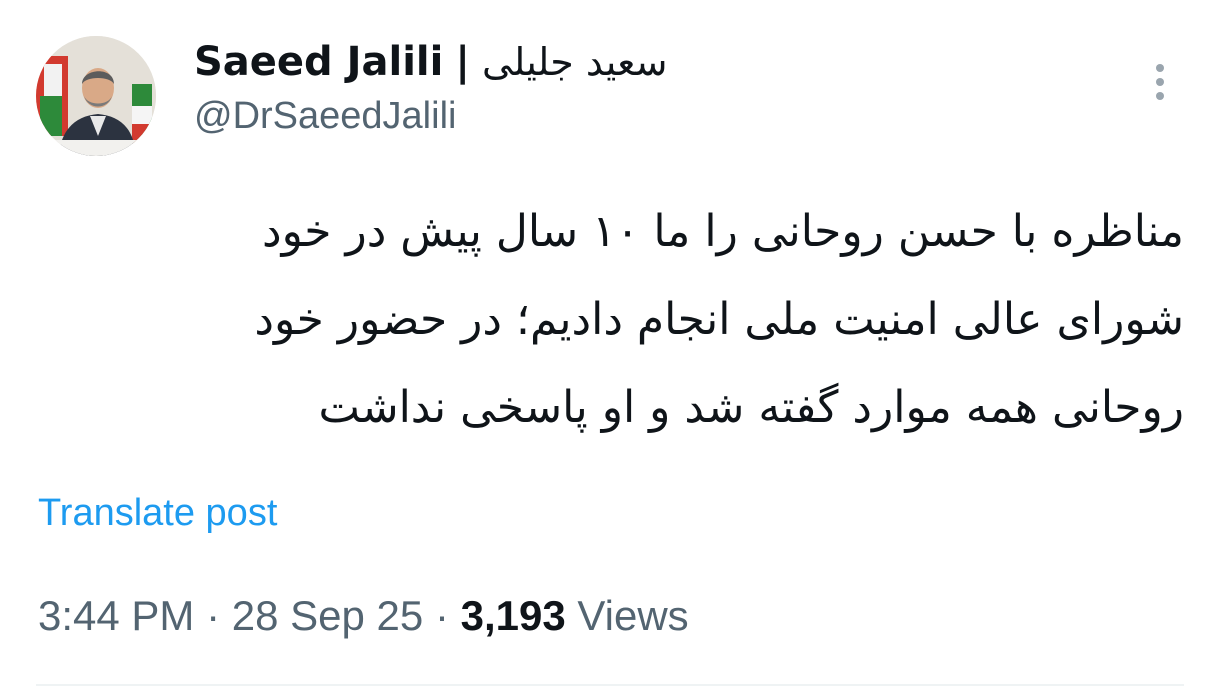 This screenshot has width=1220, height=699. What do you see at coordinates (328, 615) in the screenshot?
I see `tweet-date: 28 Sep 25` at bounding box center [328, 615].